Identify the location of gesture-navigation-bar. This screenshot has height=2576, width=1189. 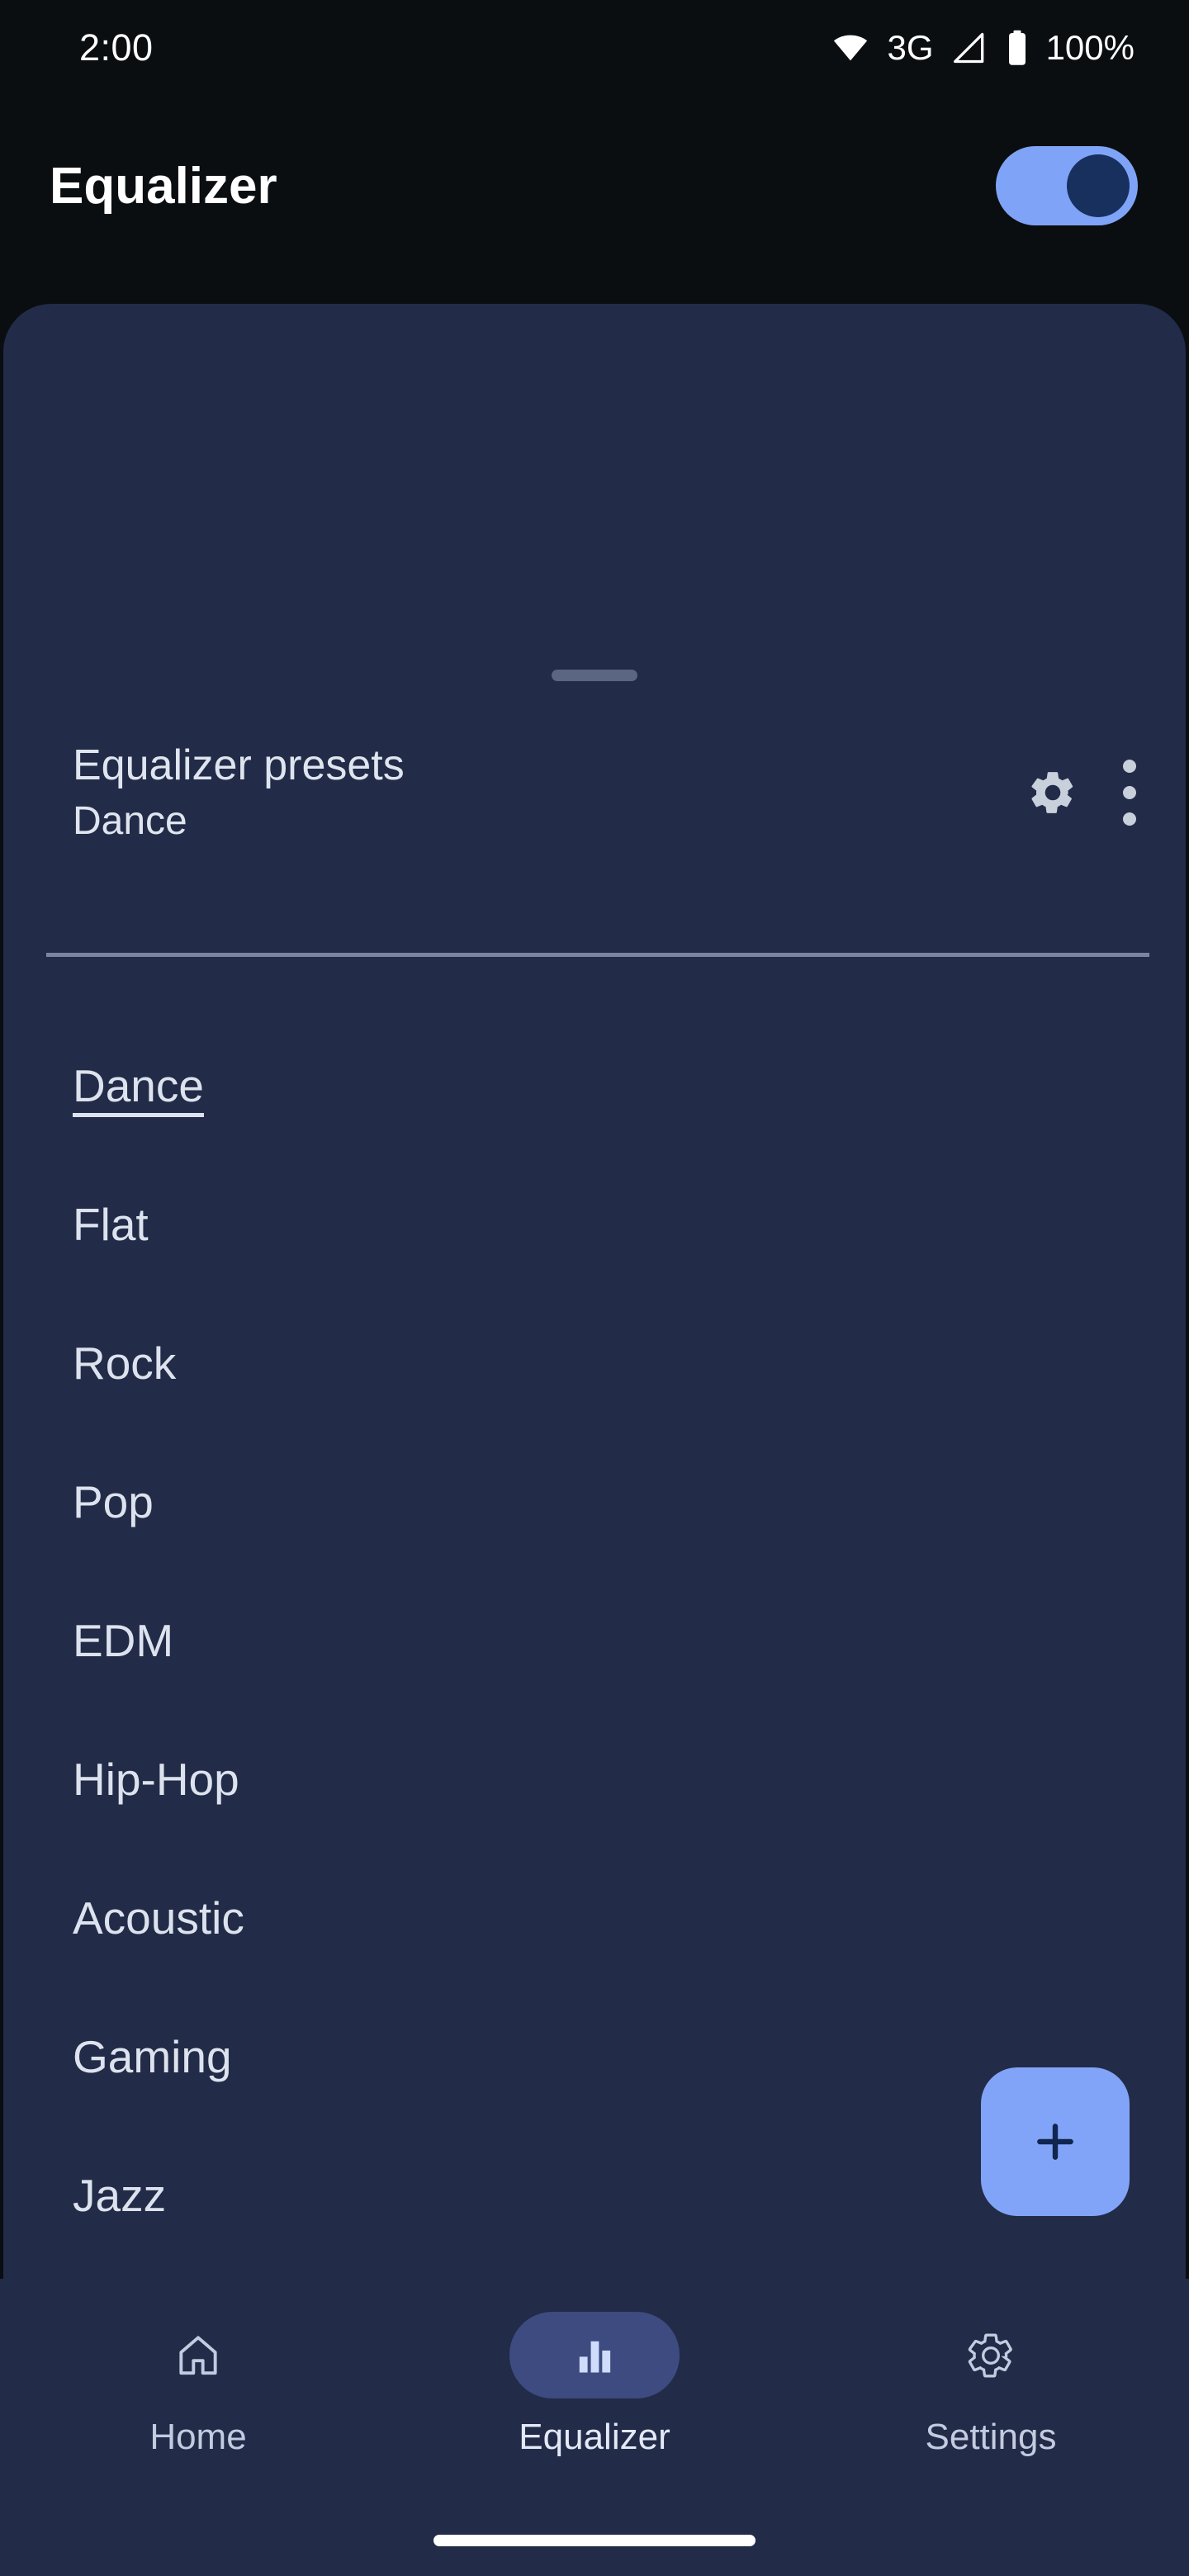
(594, 2540).